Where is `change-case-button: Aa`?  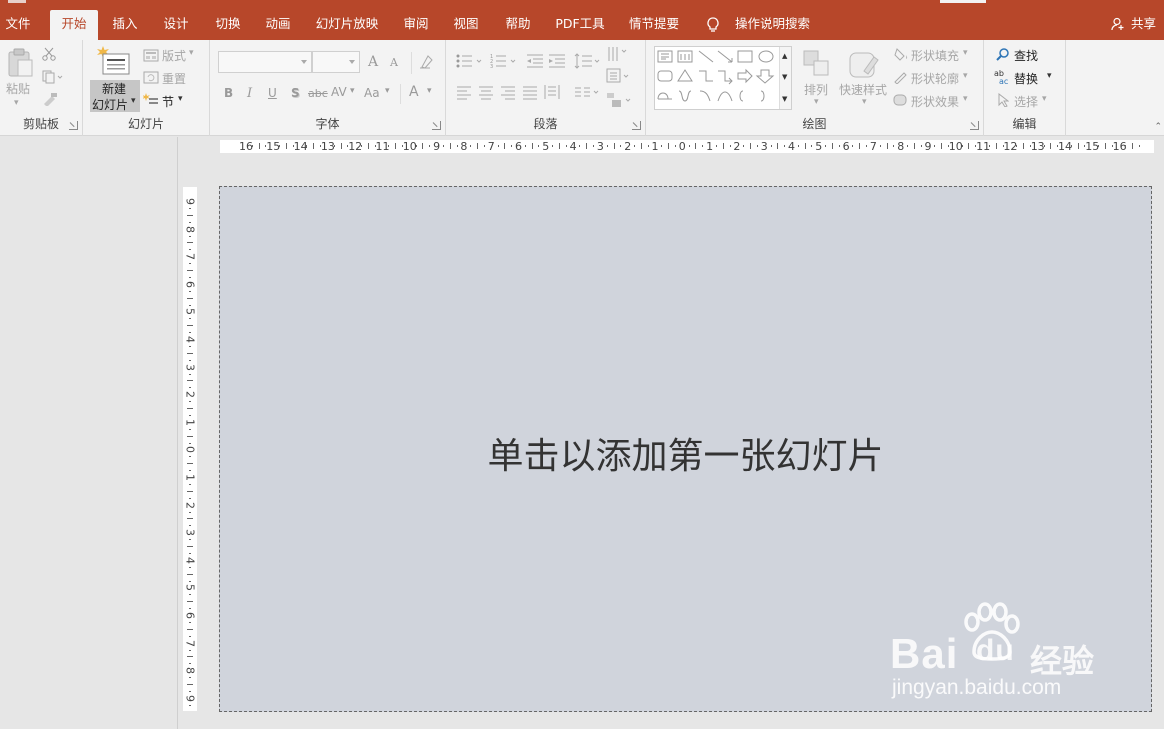
change-case-button: Aa is located at coordinates (372, 93).